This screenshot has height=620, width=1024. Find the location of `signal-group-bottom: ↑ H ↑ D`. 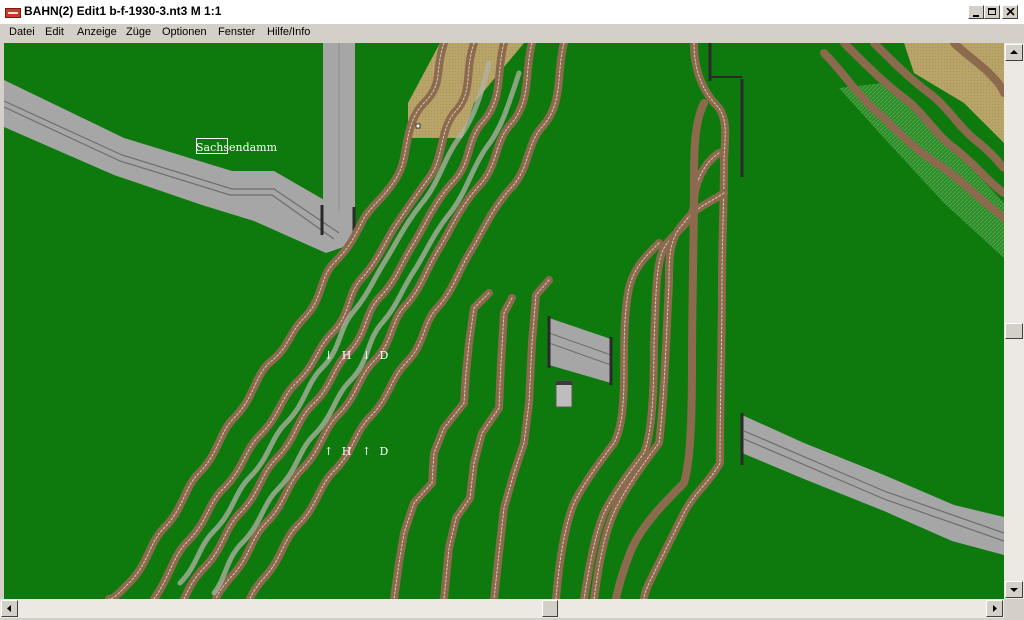

signal-group-bottom: ↑ H ↑ D is located at coordinates (356, 451).